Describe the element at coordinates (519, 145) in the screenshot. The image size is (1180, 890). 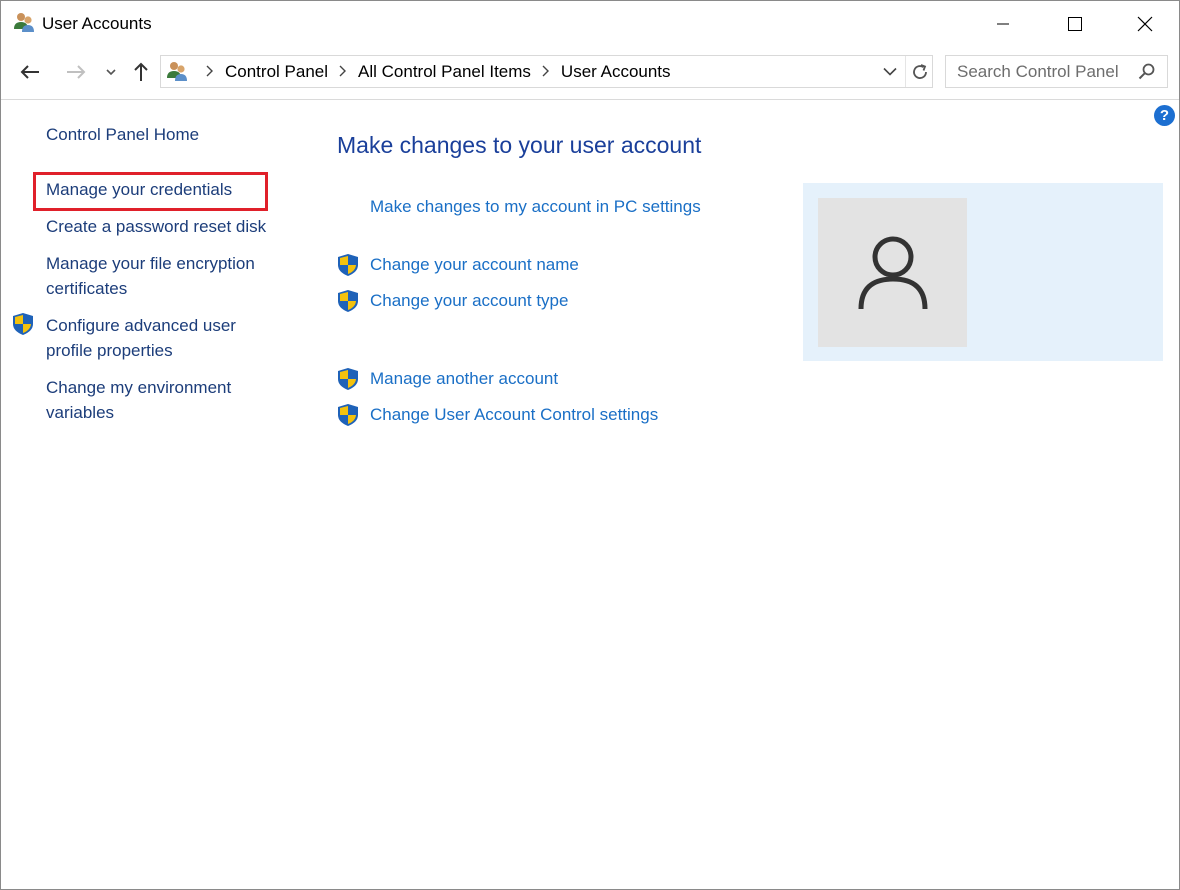
I see `page-title: Make changes to your user account` at that location.